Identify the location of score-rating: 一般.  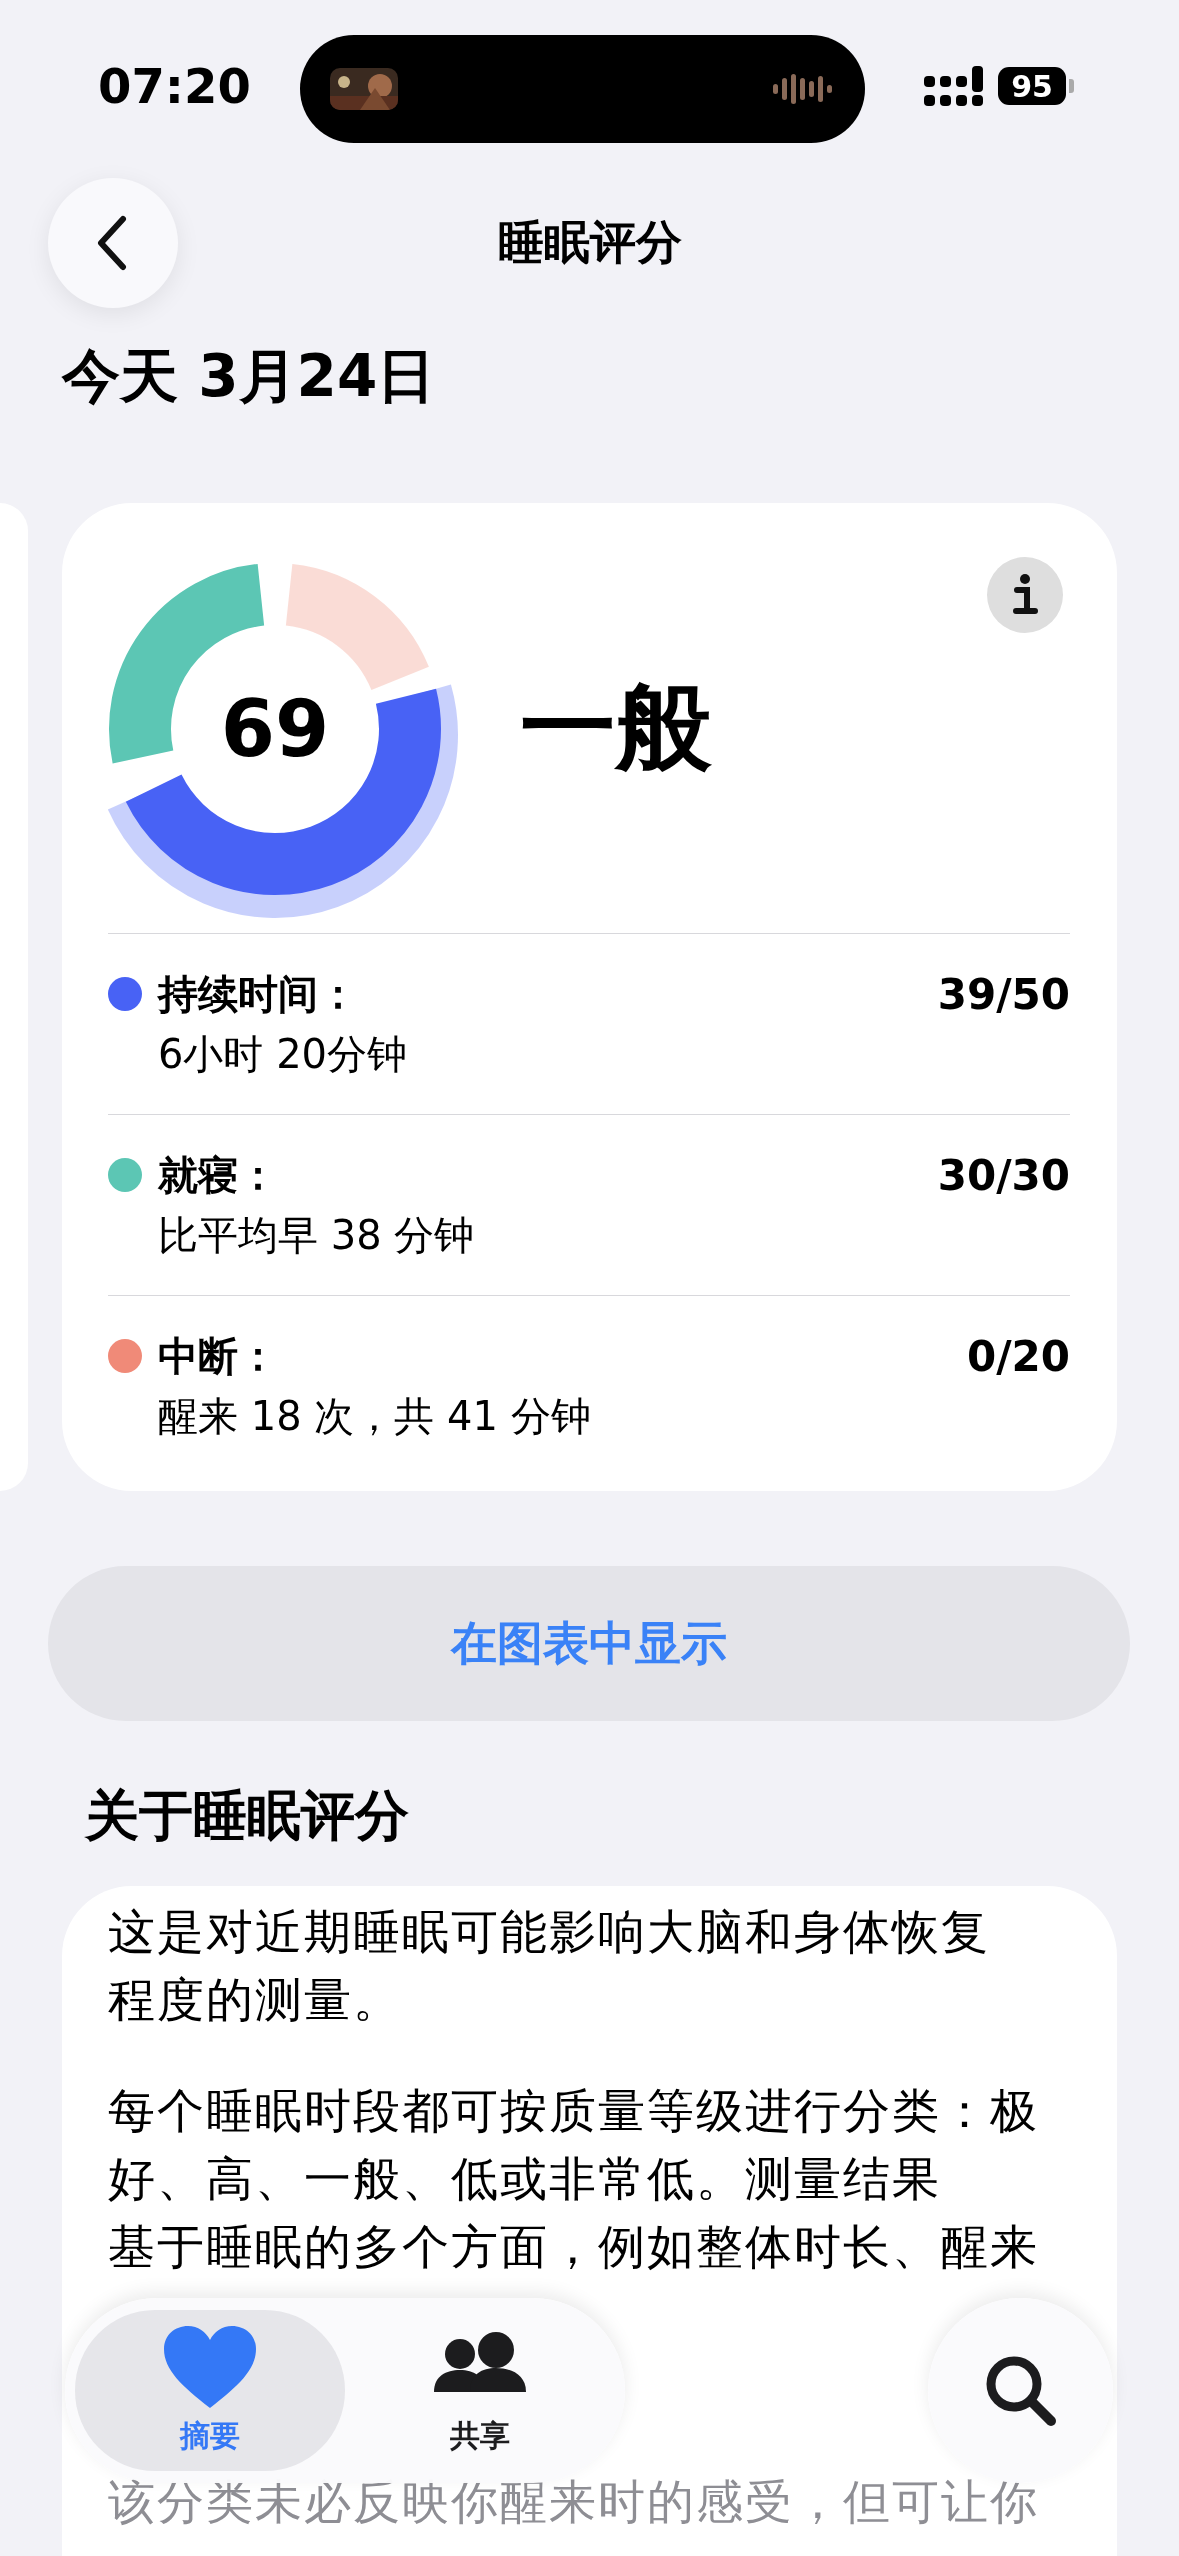
(616, 727).